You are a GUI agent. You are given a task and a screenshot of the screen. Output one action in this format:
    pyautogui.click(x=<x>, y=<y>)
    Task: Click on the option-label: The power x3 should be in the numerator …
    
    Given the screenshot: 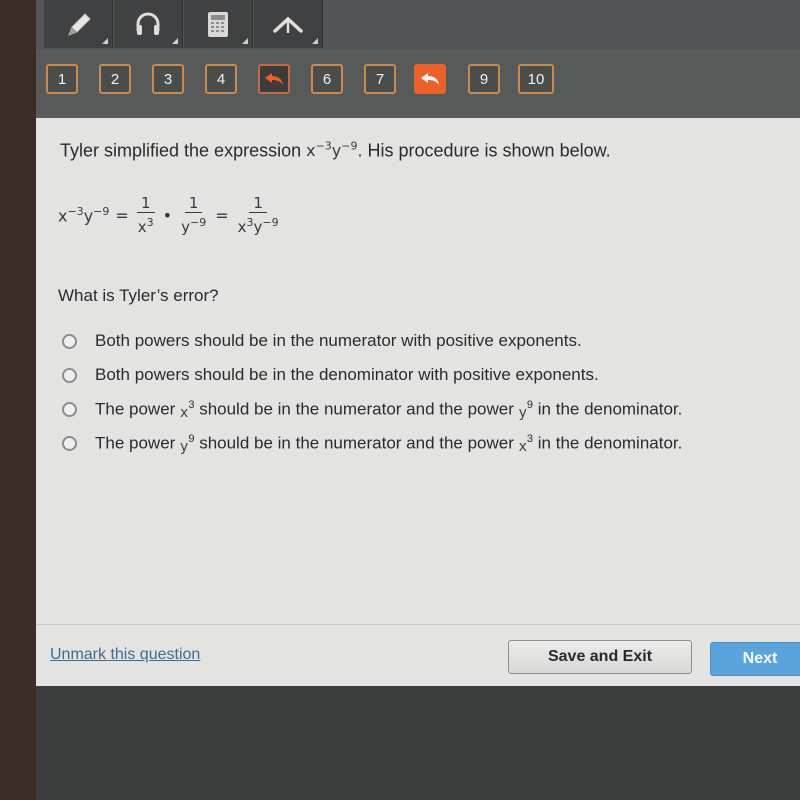 What is the action you would take?
    pyautogui.click(x=389, y=410)
    